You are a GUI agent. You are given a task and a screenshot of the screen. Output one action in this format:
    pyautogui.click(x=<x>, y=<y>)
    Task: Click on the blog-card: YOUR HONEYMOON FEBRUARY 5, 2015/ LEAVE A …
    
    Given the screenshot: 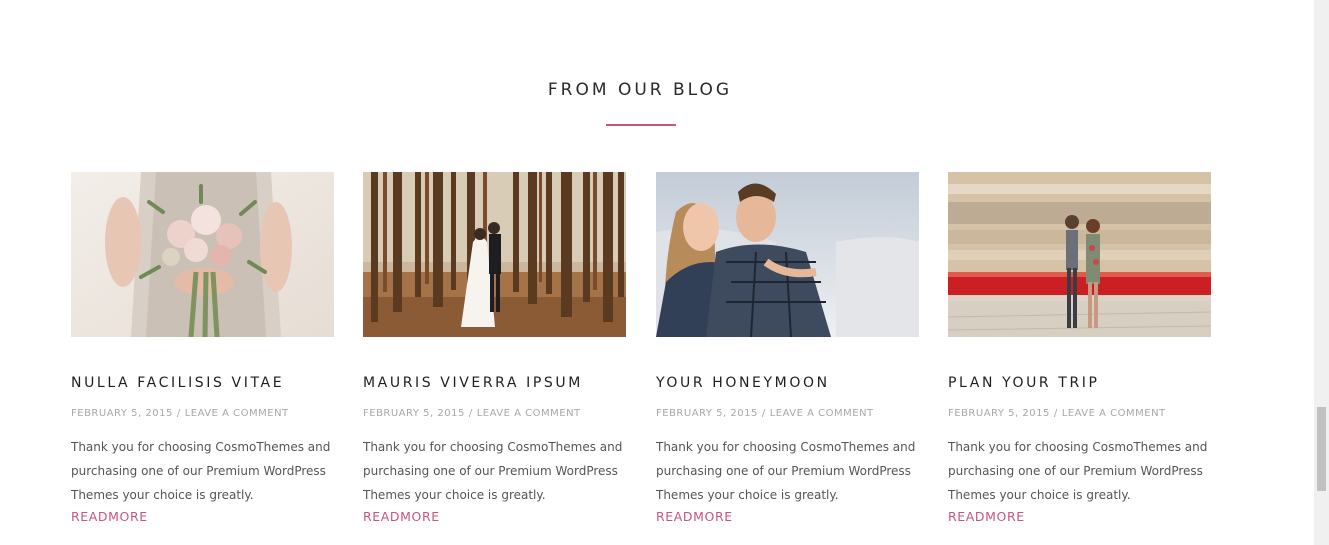 What is the action you would take?
    pyautogui.click(x=787, y=348)
    